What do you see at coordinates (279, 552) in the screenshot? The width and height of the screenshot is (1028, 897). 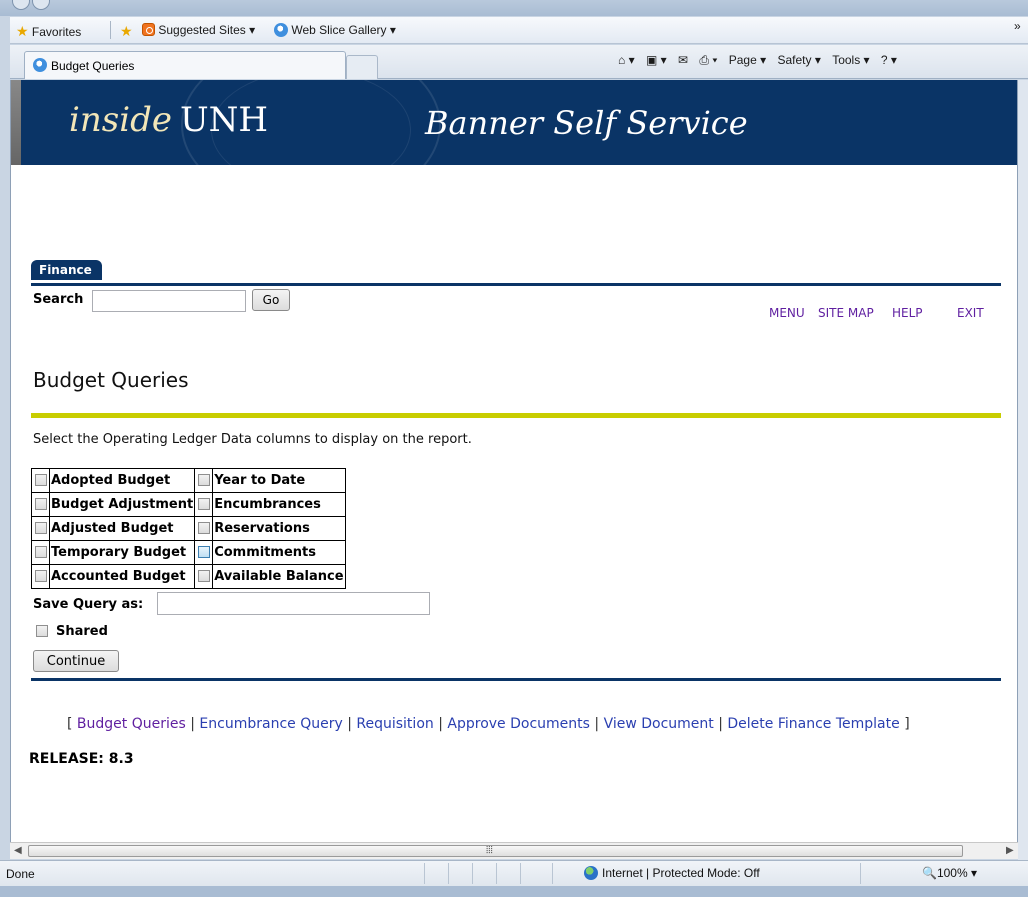 I see `commitments-label: Commitments` at bounding box center [279, 552].